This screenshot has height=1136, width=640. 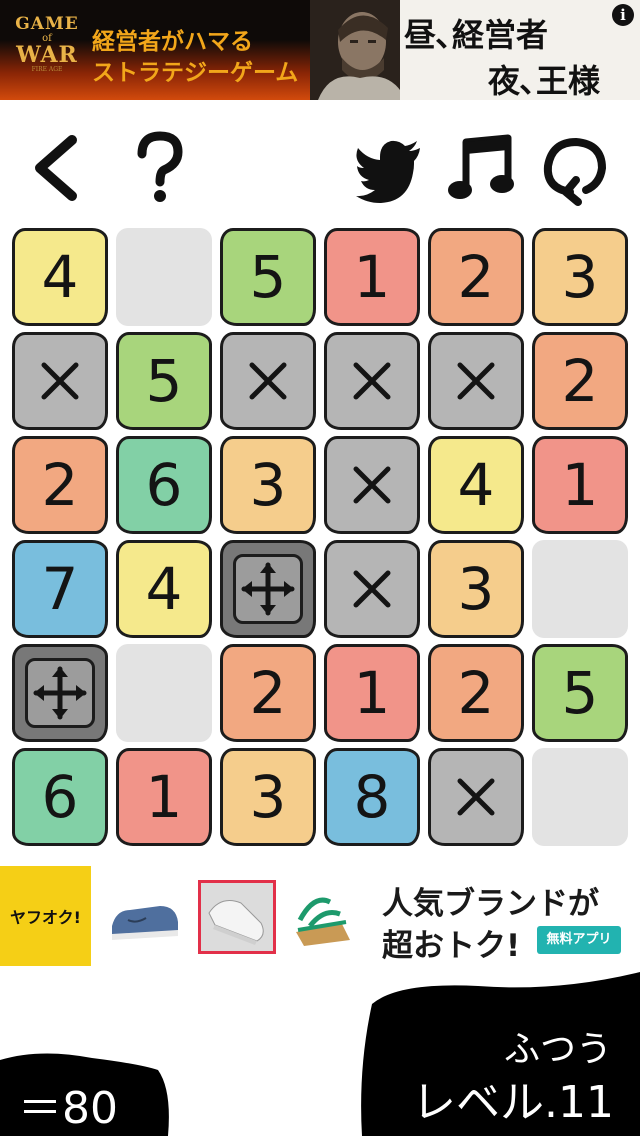 I want to click on logo-game-text: GAME, so click(x=47, y=24).